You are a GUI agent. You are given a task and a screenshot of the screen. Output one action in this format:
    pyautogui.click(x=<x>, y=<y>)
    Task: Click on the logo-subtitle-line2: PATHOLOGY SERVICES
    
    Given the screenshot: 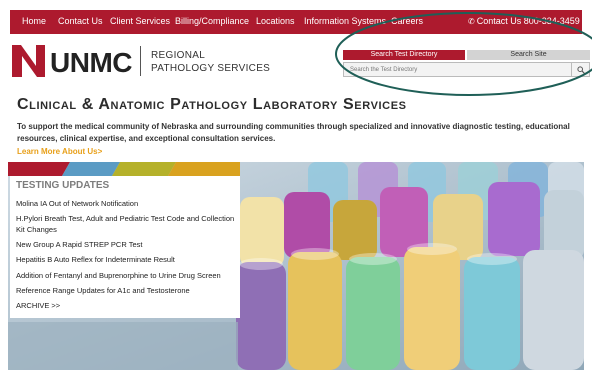 What is the action you would take?
    pyautogui.click(x=211, y=68)
    